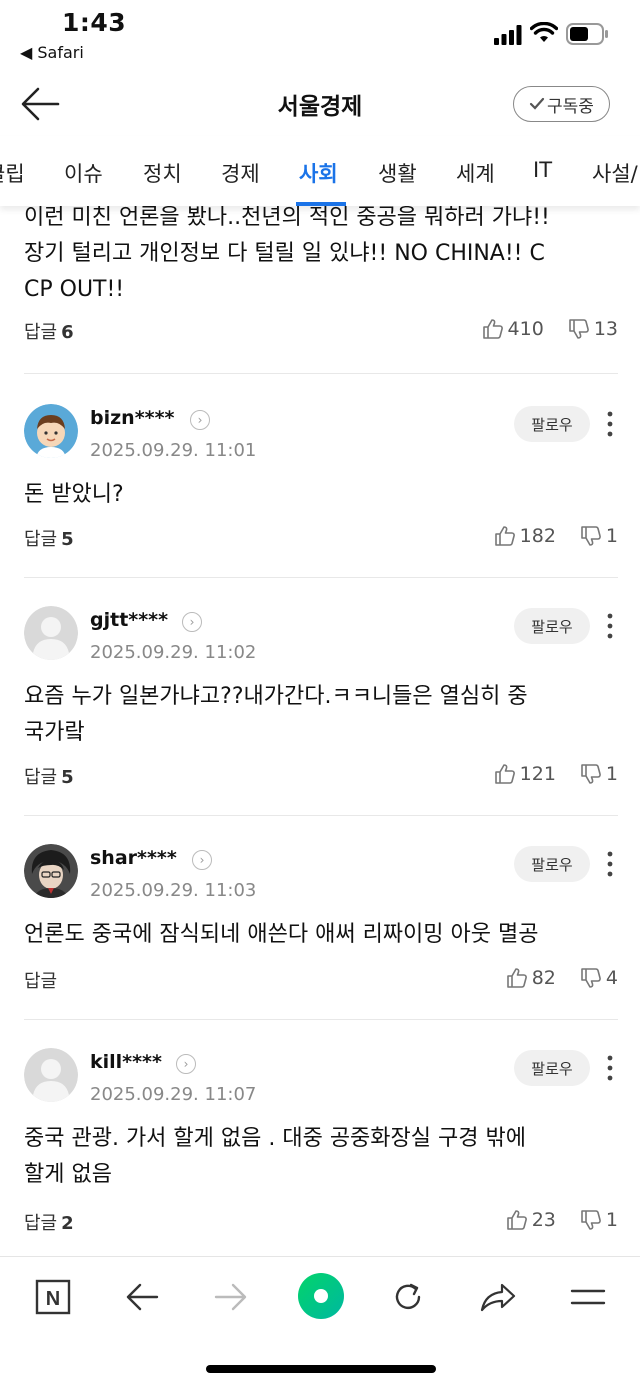  I want to click on forward-button, so click(231, 1297).